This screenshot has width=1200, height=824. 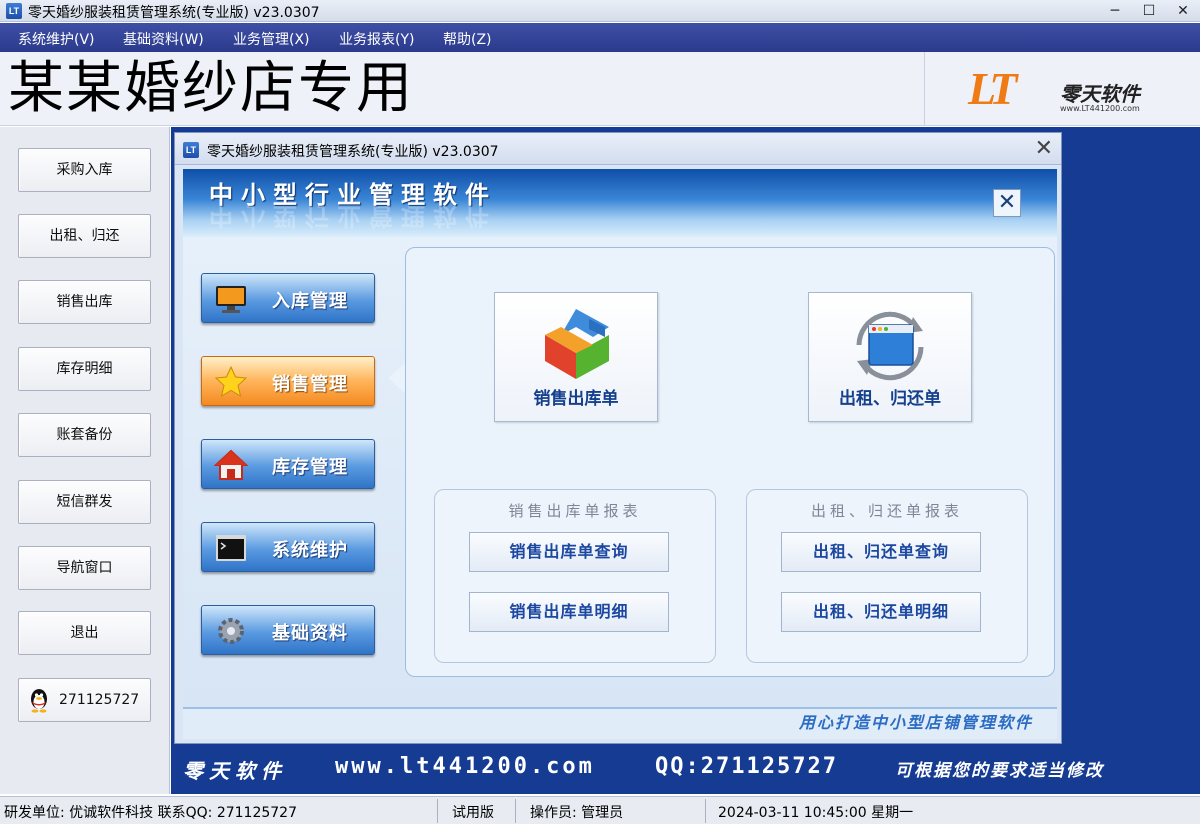 What do you see at coordinates (620, 203) in the screenshot?
I see `banner: 中小型行业管理软件 中小型行业管理软件 ✕` at bounding box center [620, 203].